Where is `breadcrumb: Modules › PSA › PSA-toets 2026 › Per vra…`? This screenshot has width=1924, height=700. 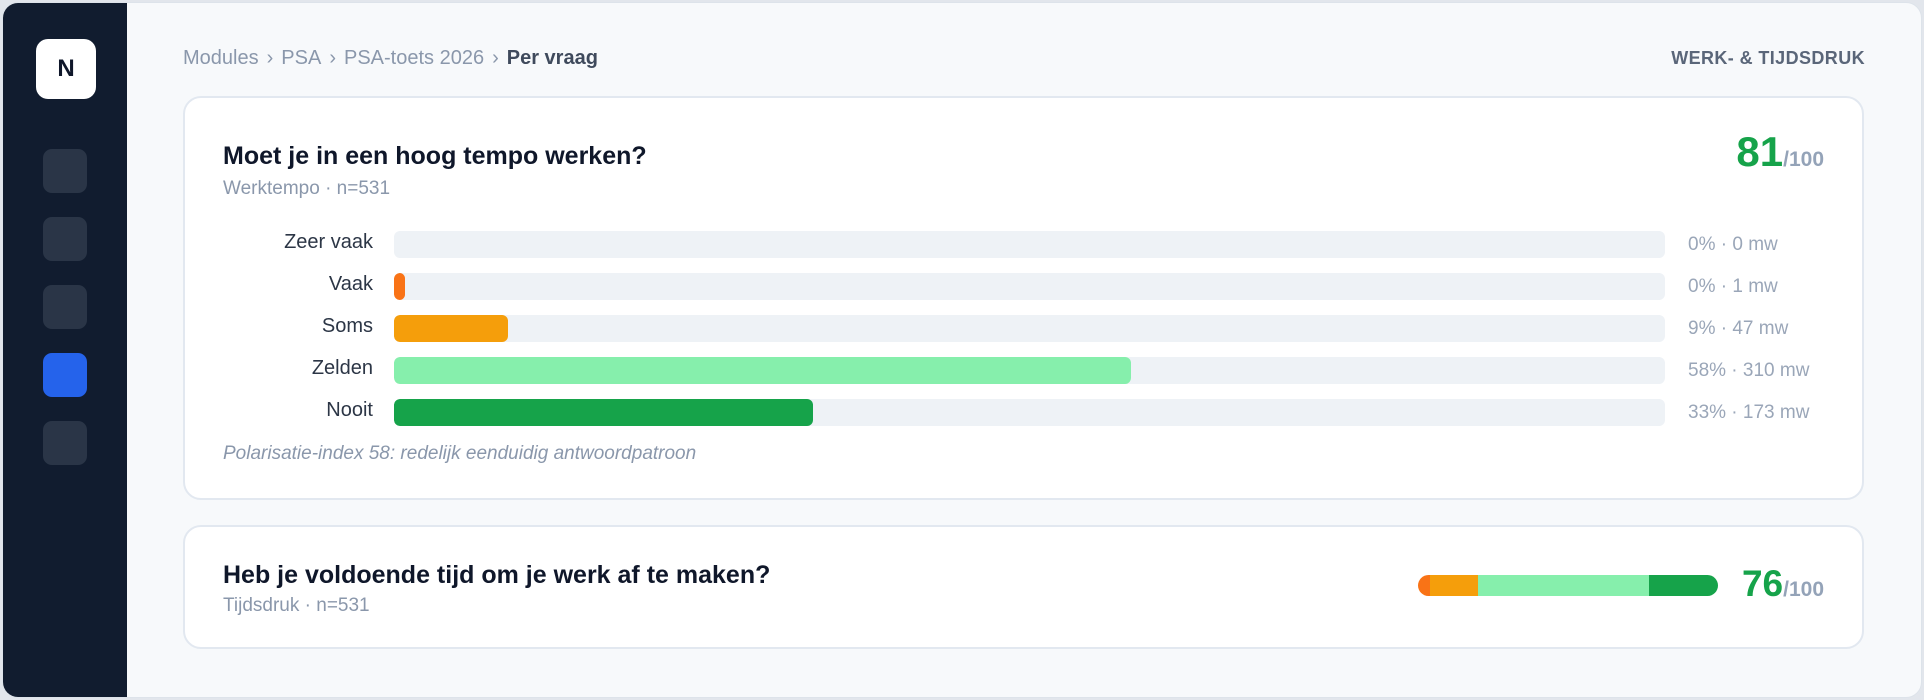
breadcrumb: Modules › PSA › PSA-toets 2026 › Per vra… is located at coordinates (390, 58).